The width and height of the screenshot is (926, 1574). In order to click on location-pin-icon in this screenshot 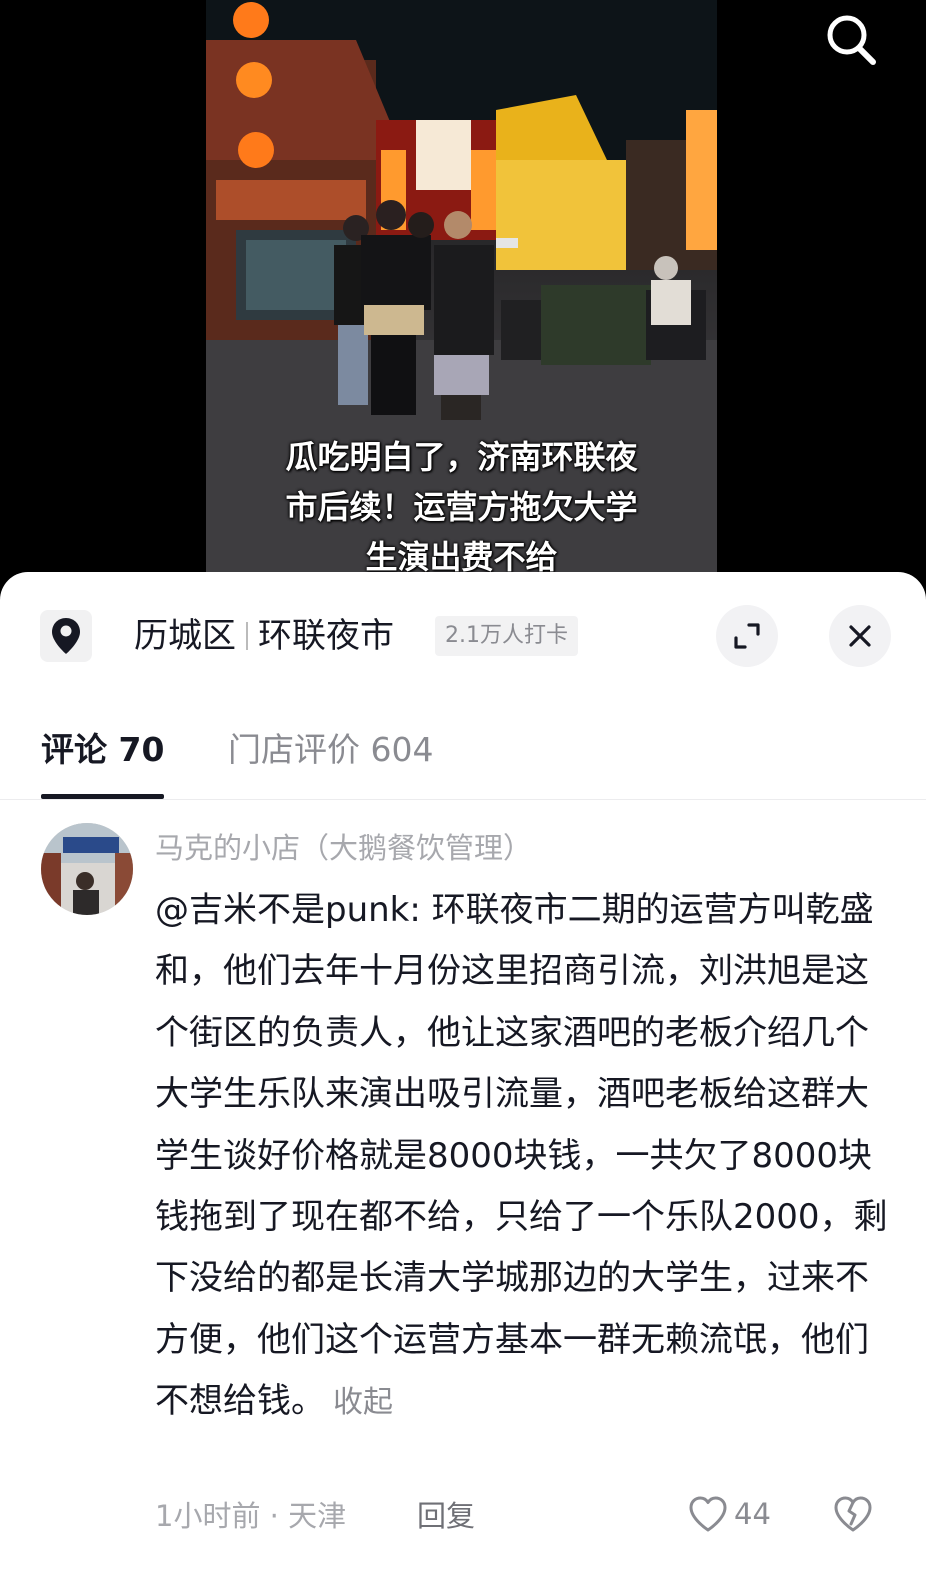, I will do `click(66, 636)`.